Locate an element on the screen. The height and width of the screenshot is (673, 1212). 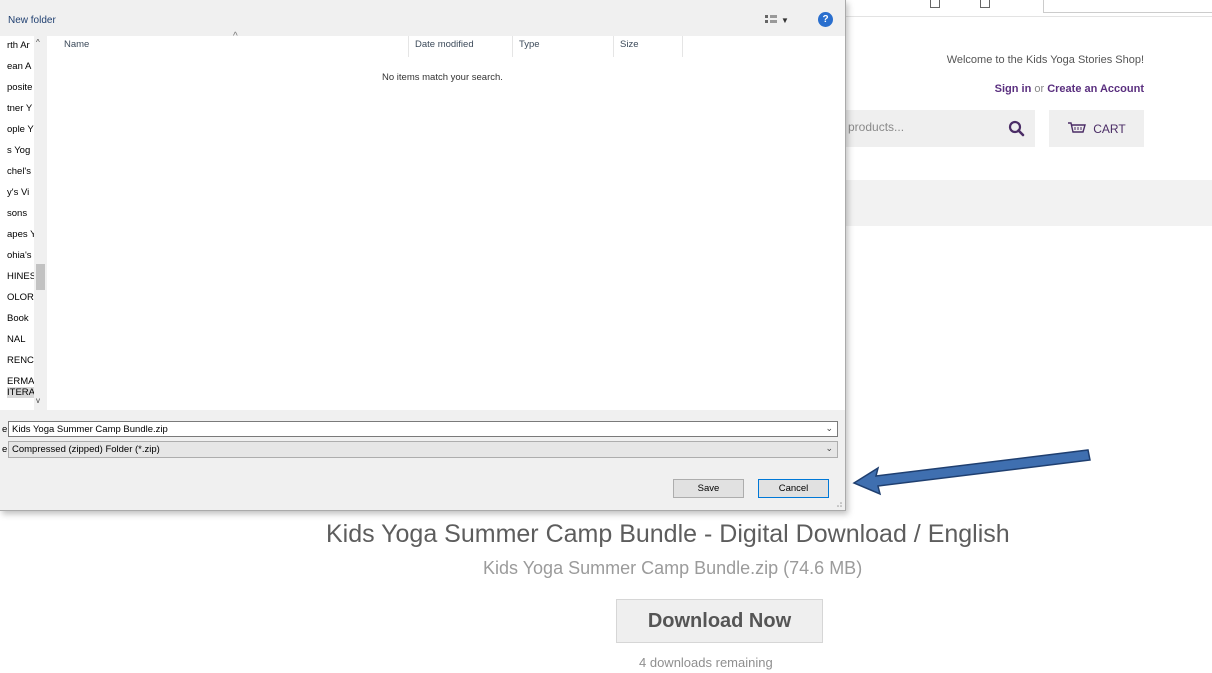
nav-item: ean A is located at coordinates (19, 66).